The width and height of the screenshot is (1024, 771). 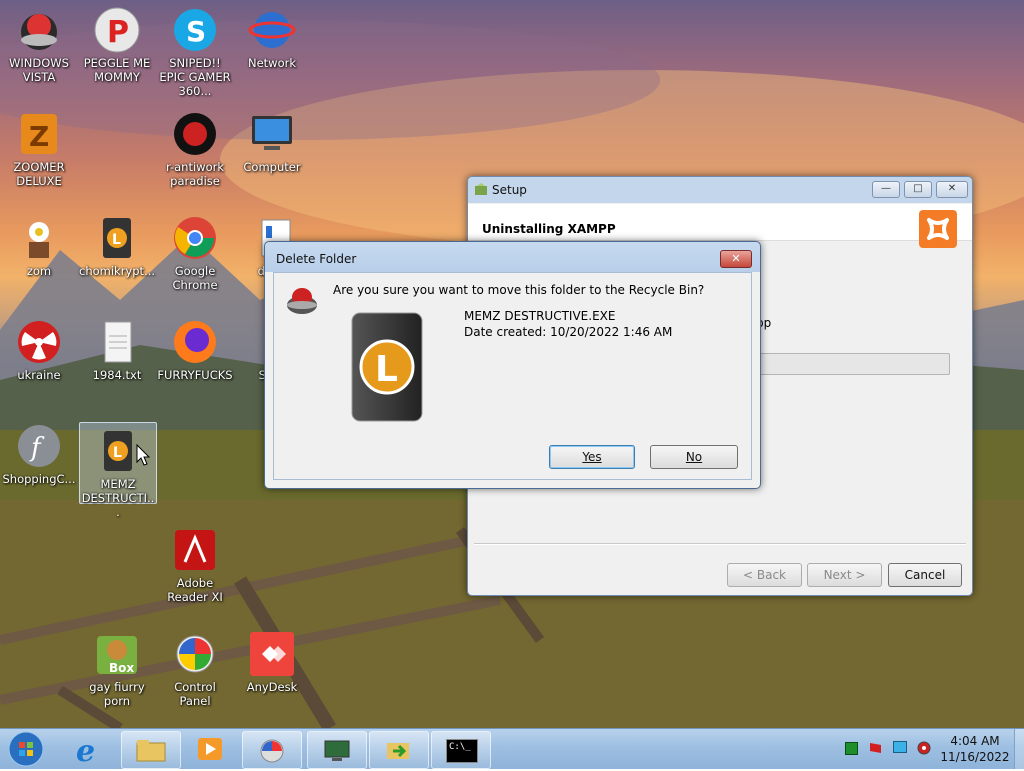 I want to click on icon-label: ukraine, so click(x=39, y=375).